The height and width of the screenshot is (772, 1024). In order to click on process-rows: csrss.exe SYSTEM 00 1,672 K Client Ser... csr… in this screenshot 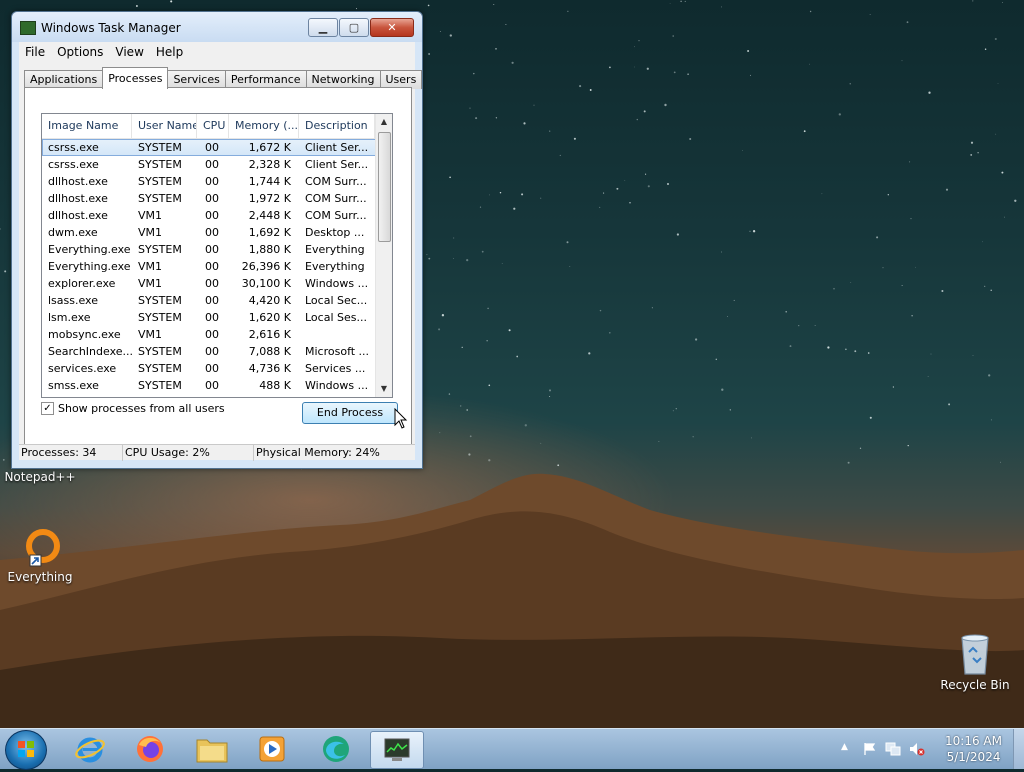, I will do `click(209, 266)`.